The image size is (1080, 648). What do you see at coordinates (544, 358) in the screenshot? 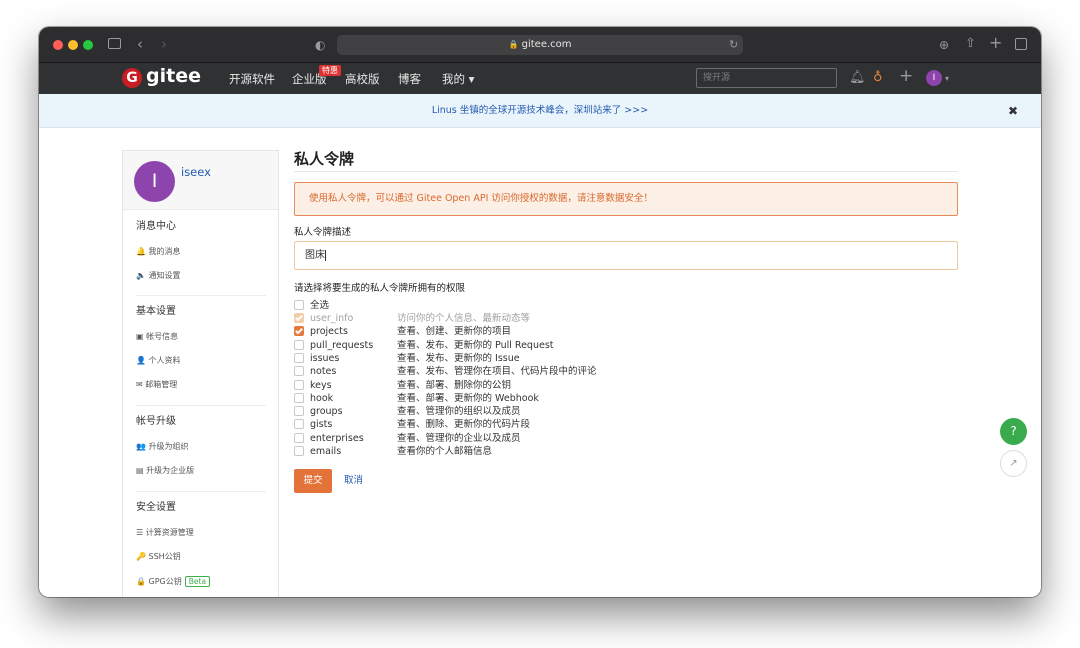
I see `permission-row-issues: issues 查看、发布、更新你的 Issue` at bounding box center [544, 358].